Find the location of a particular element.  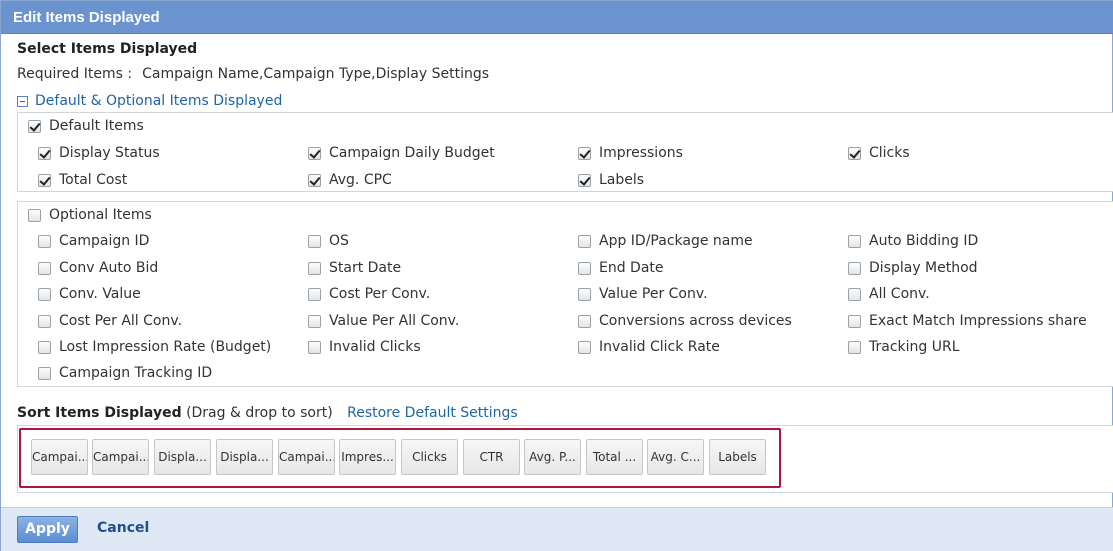

default-items-header: Default Items is located at coordinates (86, 126).